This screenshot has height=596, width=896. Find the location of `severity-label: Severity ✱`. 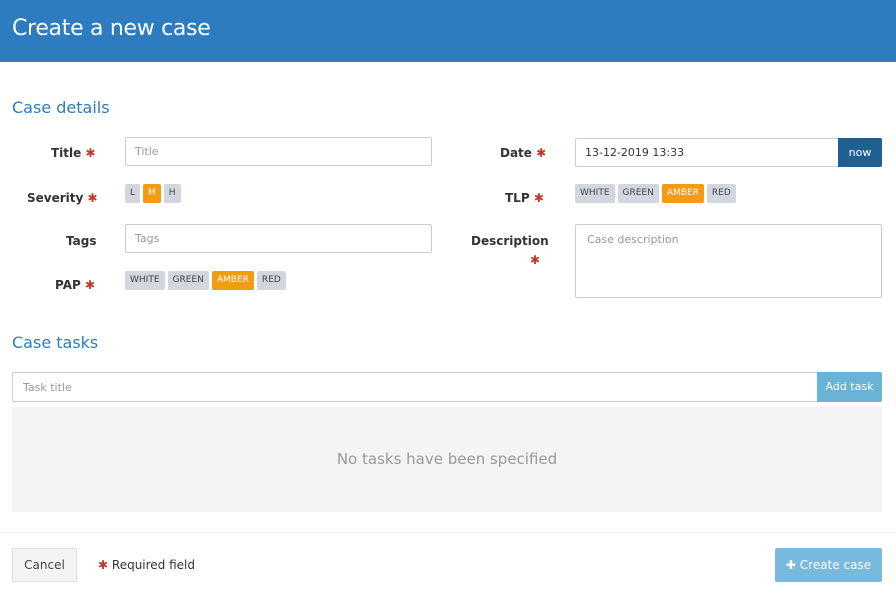

severity-label: Severity ✱ is located at coordinates (62, 198).